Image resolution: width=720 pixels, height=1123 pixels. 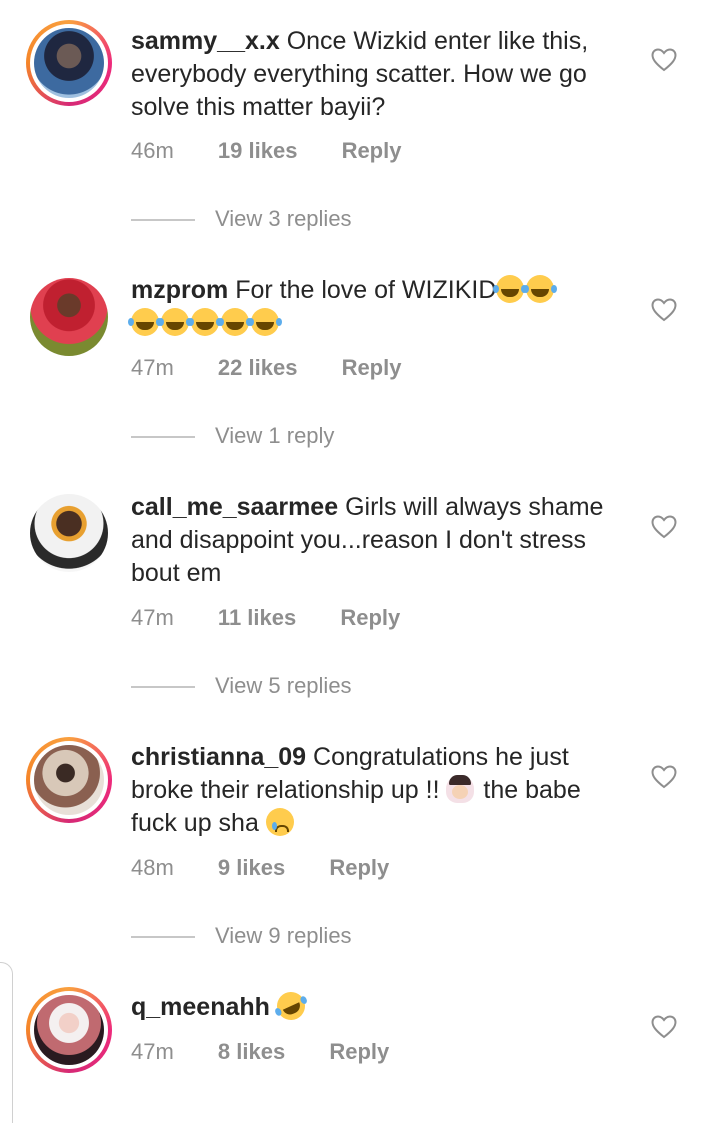 I want to click on comment-time: 46m, so click(x=152, y=150).